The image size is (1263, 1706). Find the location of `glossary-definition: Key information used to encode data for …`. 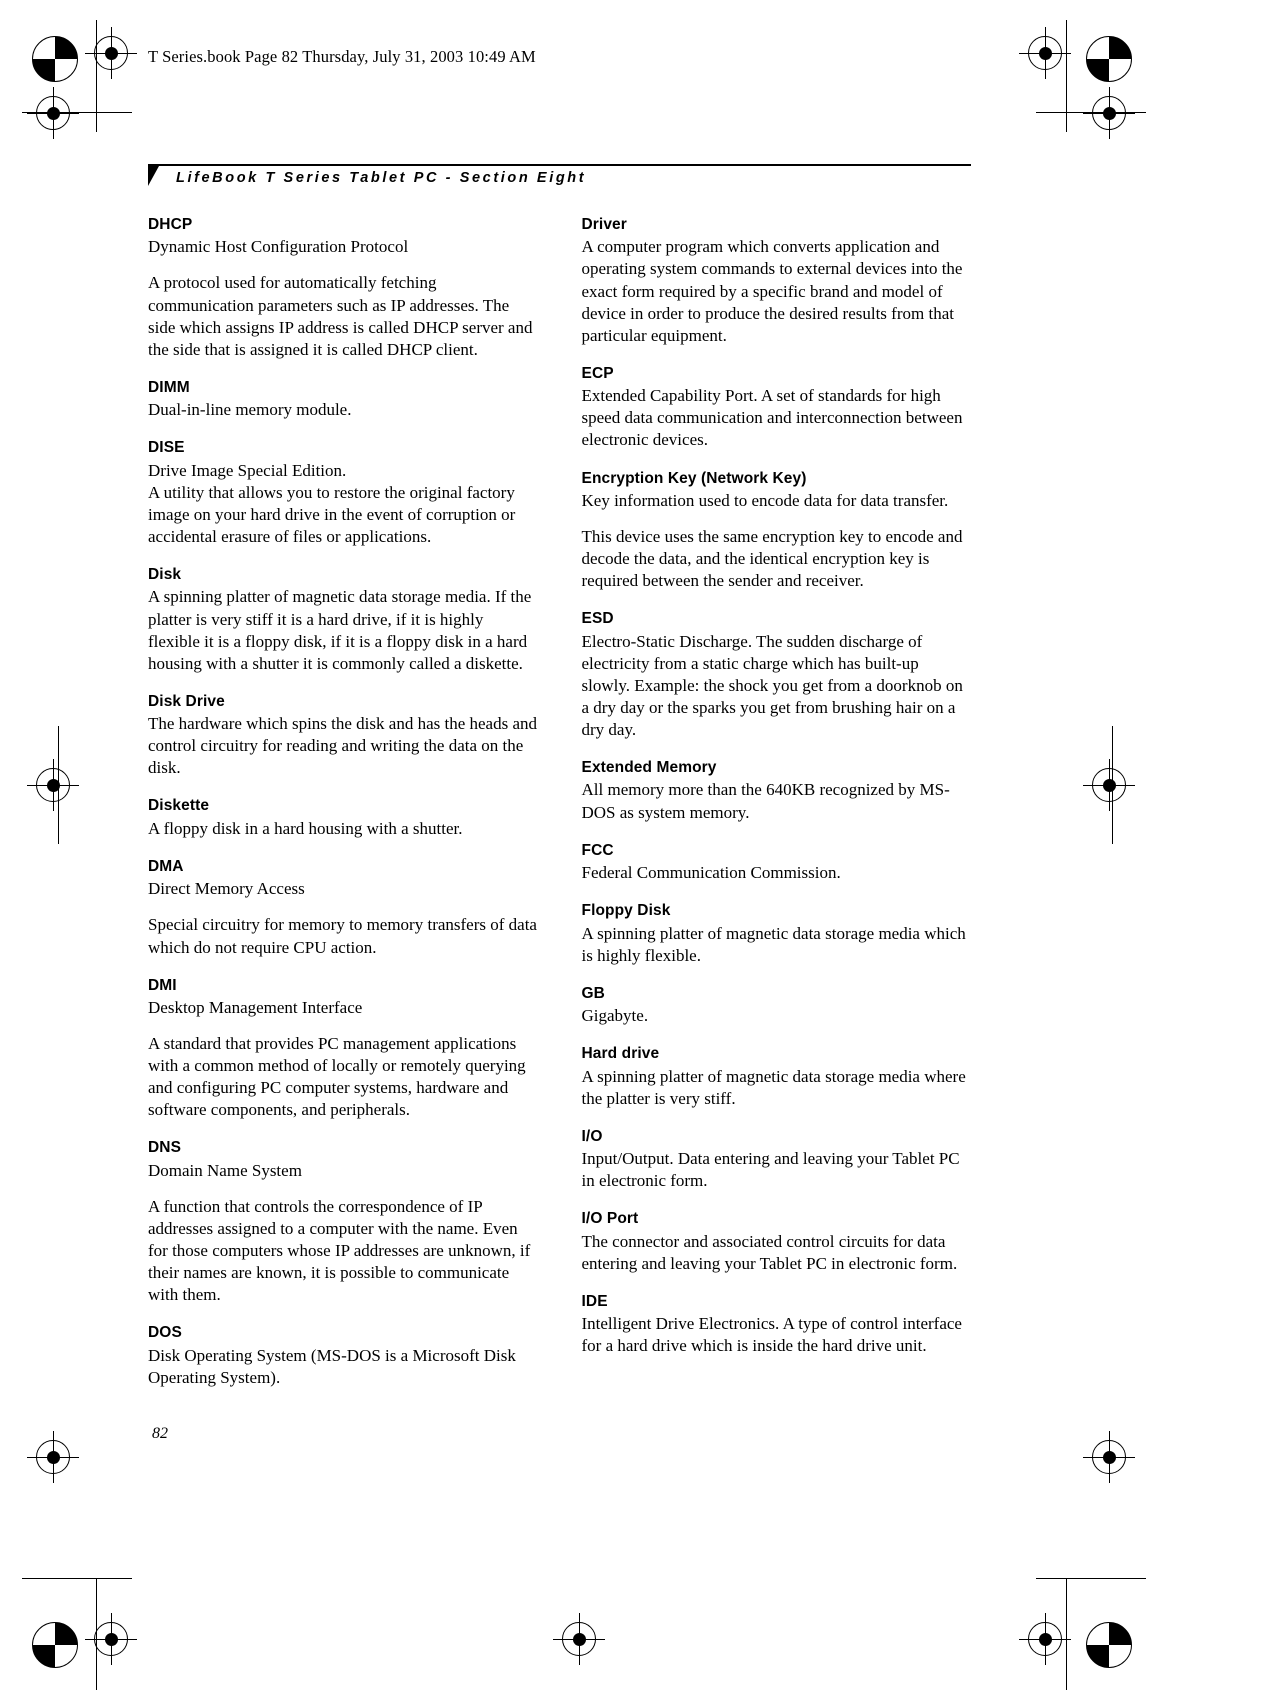

glossary-definition: Key information used to encode data for … is located at coordinates (765, 500).